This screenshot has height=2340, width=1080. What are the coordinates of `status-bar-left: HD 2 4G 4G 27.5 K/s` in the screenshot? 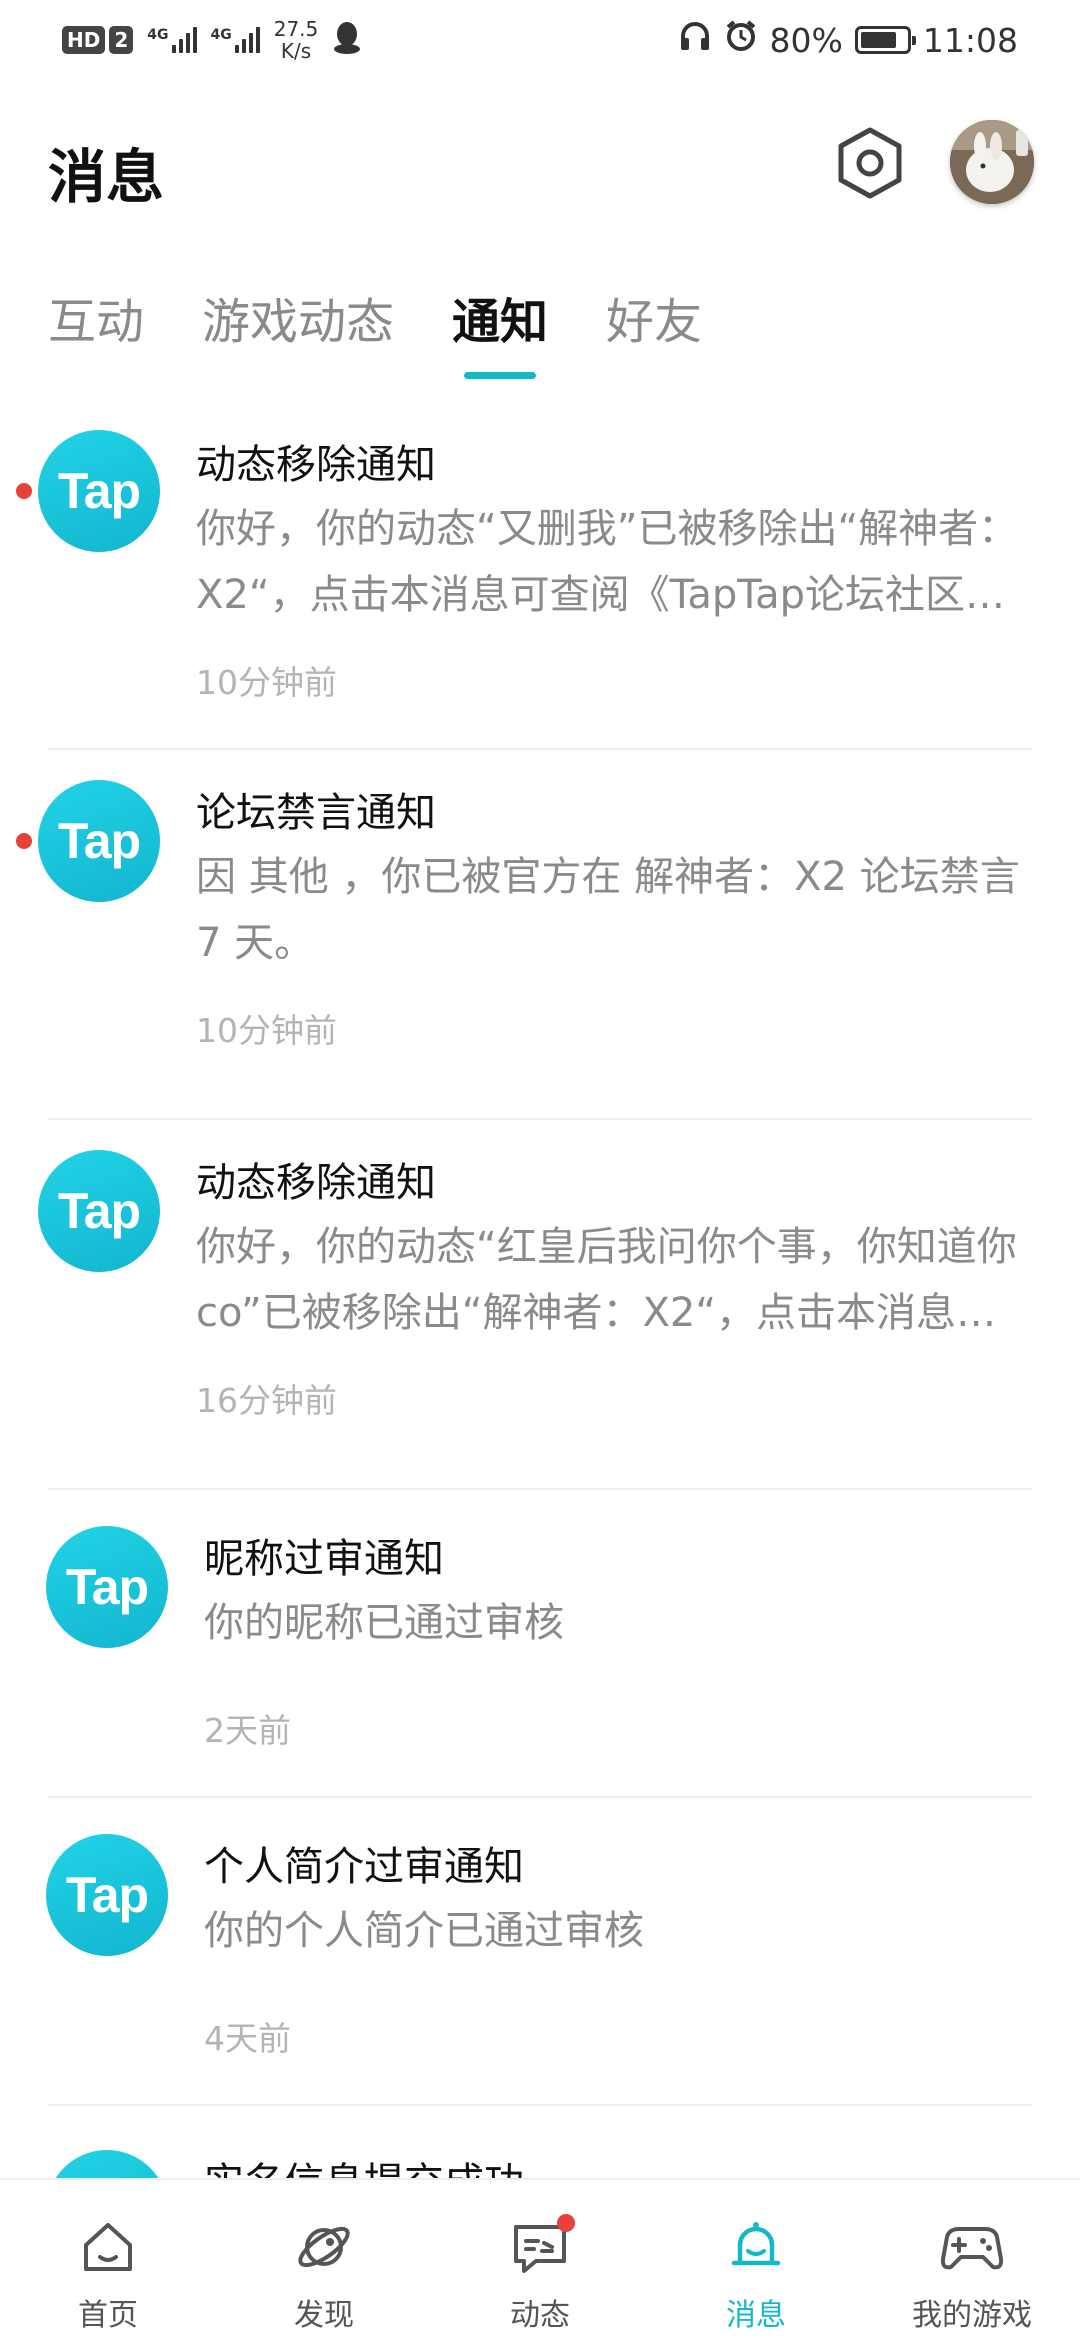 It's located at (212, 40).